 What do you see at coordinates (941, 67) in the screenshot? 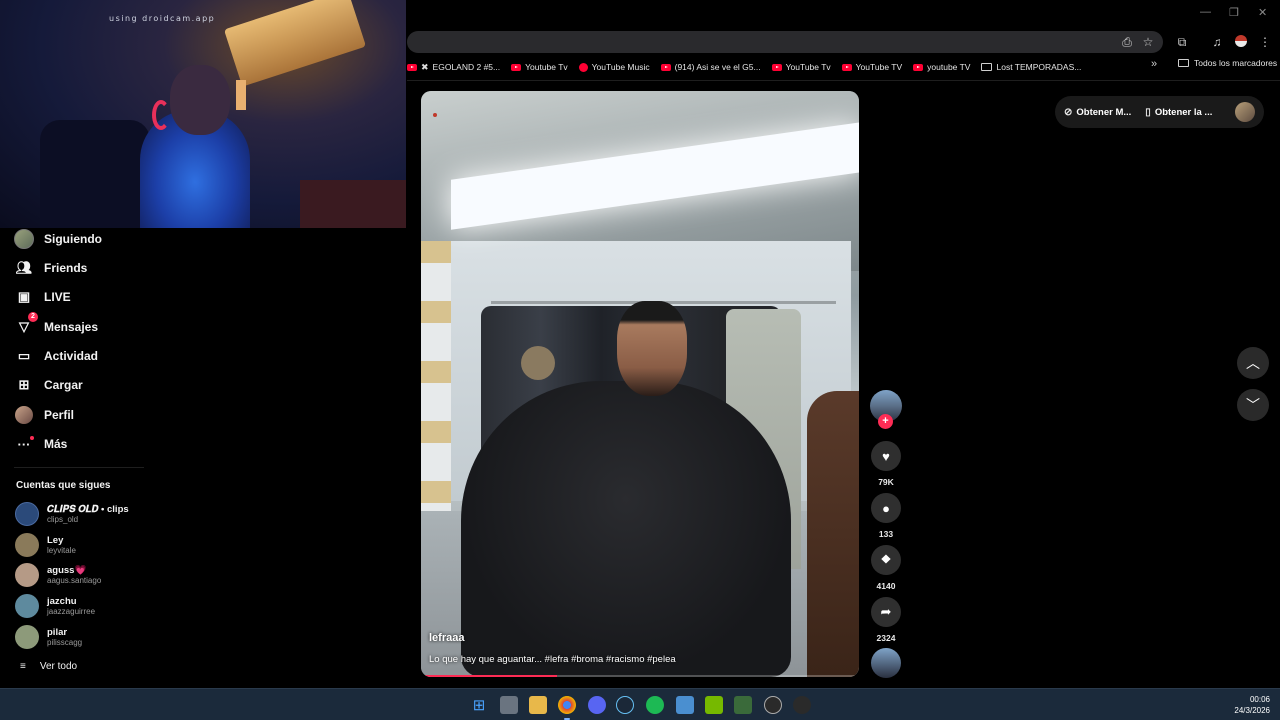
I see `bookmark-item: youtube TV` at bounding box center [941, 67].